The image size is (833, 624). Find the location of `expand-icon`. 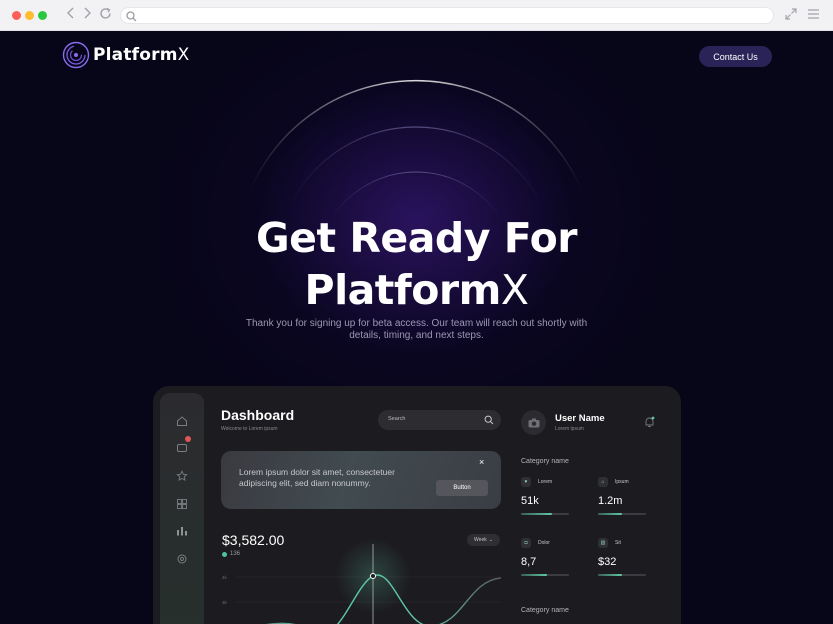

expand-icon is located at coordinates (791, 16).